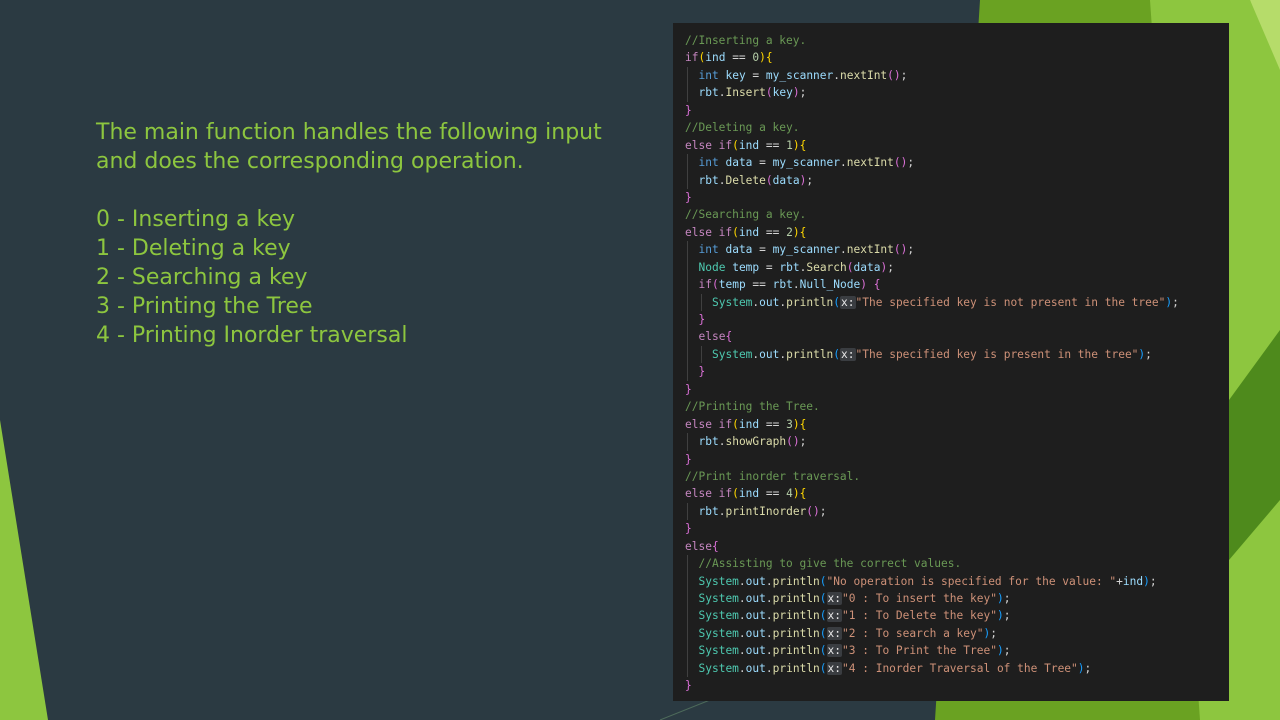 The height and width of the screenshot is (720, 1280). Describe the element at coordinates (782, 93) in the screenshot. I see `code-token: key` at that location.